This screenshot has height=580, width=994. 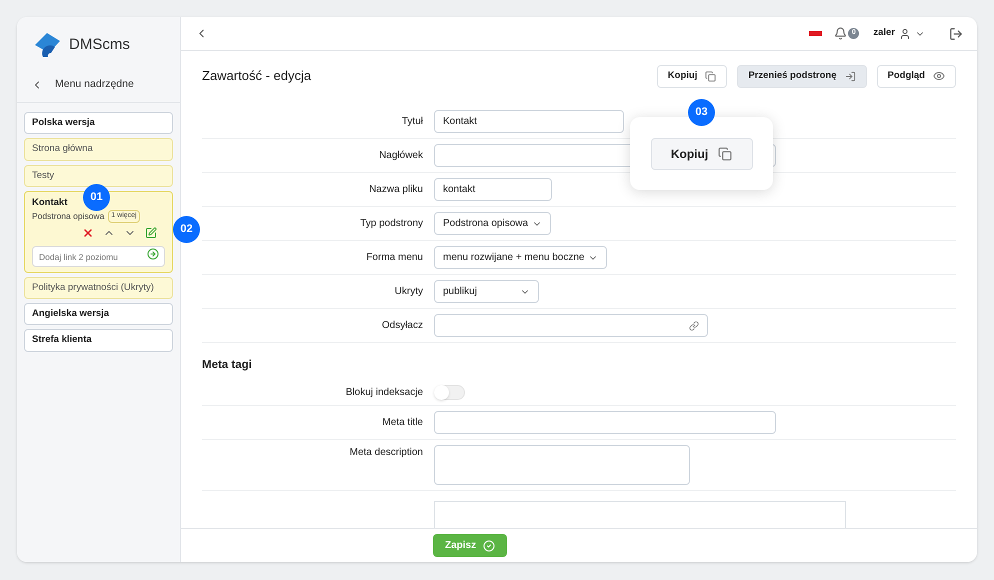 I want to click on toolbar-button: Podgląd, so click(x=916, y=76).